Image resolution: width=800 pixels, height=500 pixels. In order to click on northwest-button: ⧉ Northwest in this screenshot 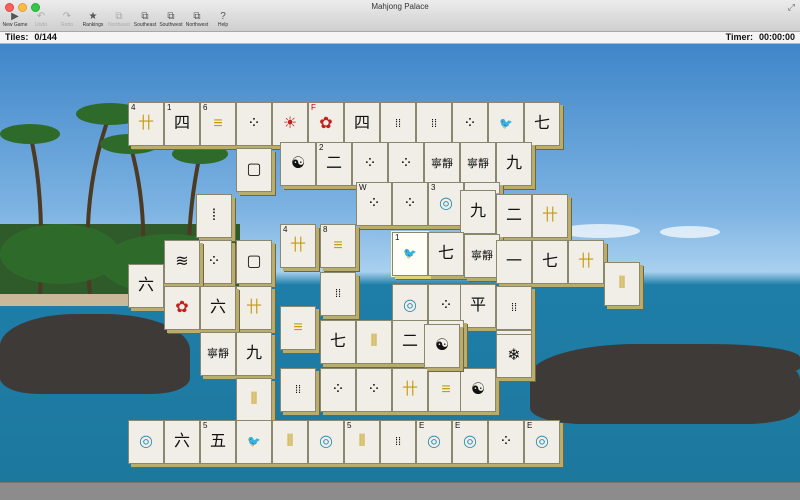, I will do `click(197, 21)`.